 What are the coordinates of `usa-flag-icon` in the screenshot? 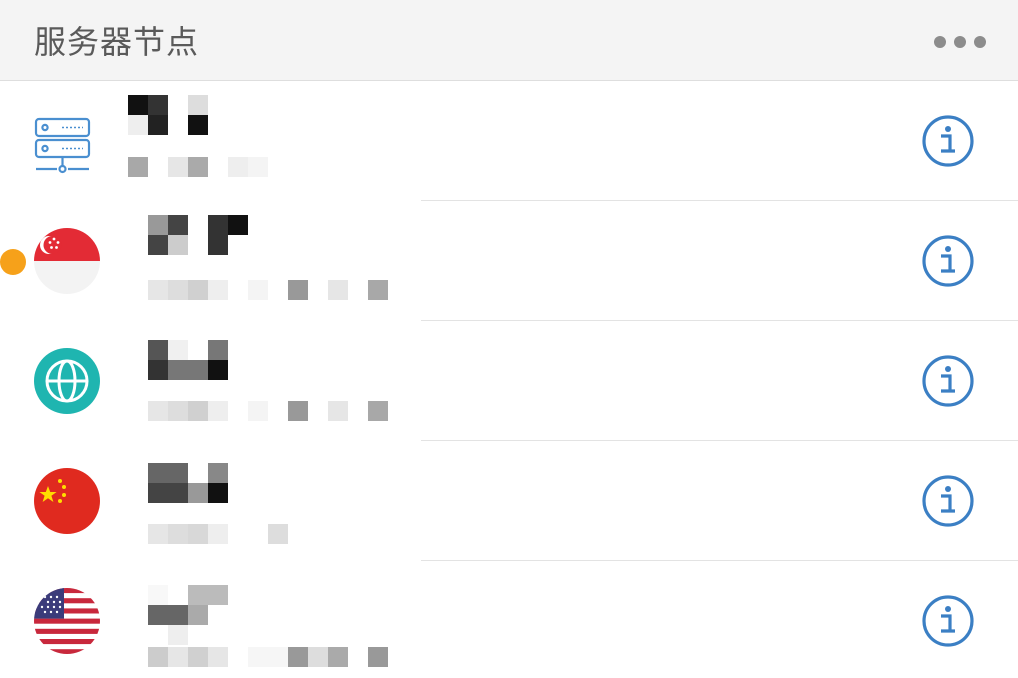 It's located at (67, 621).